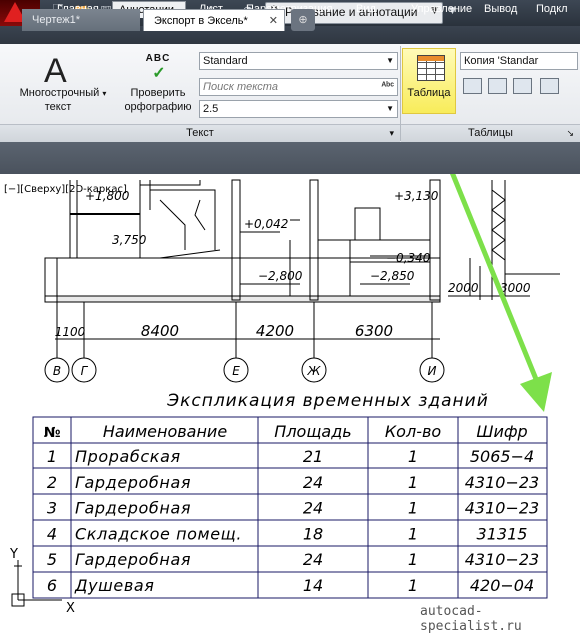  I want to click on close-icon: ✕, so click(273, 21).